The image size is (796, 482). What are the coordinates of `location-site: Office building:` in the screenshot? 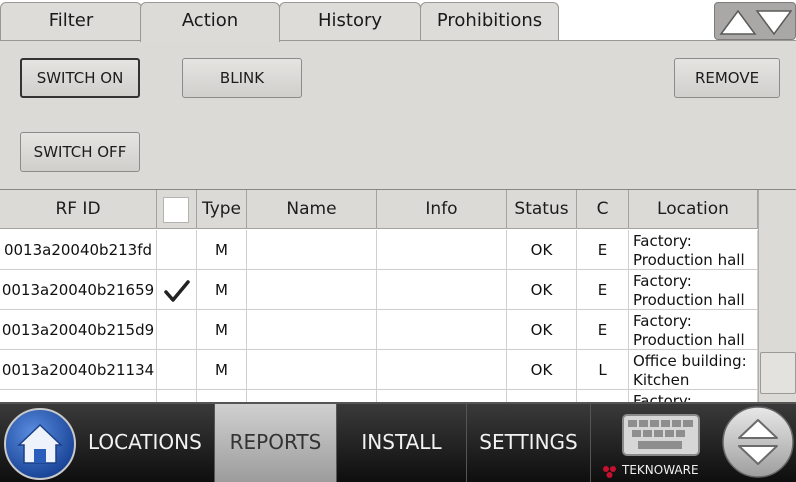 It's located at (690, 361).